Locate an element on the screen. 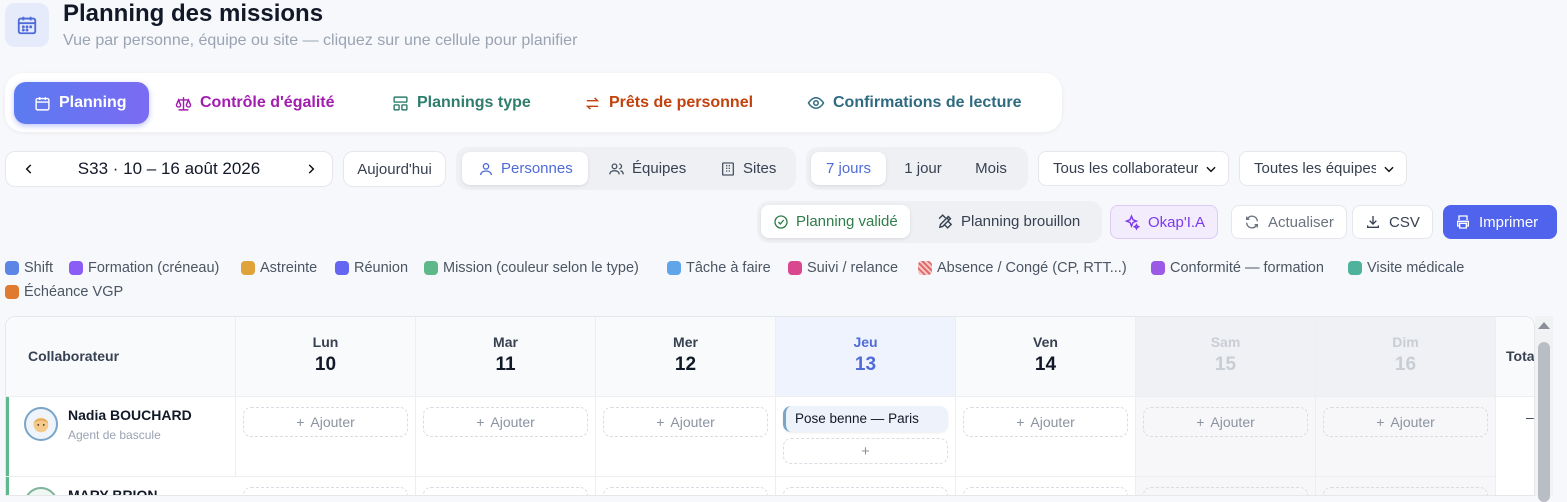  day-header: Sam 15 is located at coordinates (1226, 356).